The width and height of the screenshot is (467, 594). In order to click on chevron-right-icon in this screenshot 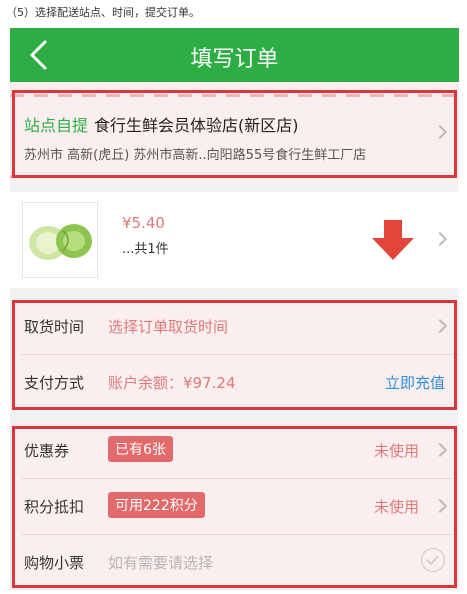, I will do `click(440, 239)`.